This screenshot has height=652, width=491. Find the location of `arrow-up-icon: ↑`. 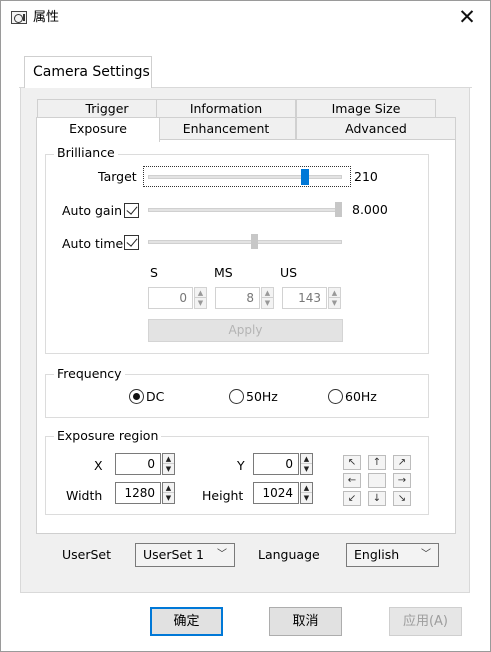

arrow-up-icon: ↑ is located at coordinates (377, 462).